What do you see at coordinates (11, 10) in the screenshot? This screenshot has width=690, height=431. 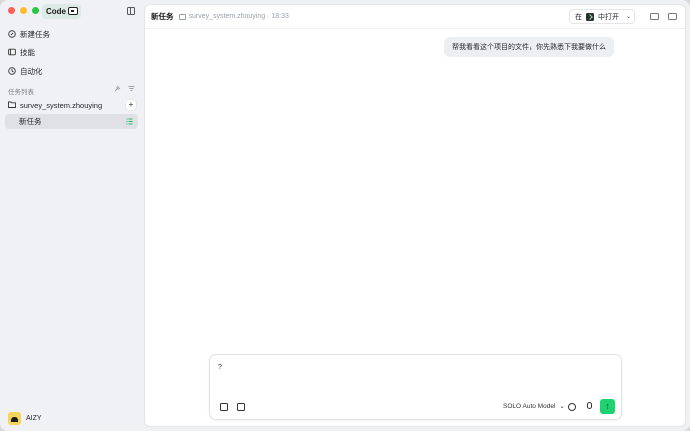 I see `close-window-button` at bounding box center [11, 10].